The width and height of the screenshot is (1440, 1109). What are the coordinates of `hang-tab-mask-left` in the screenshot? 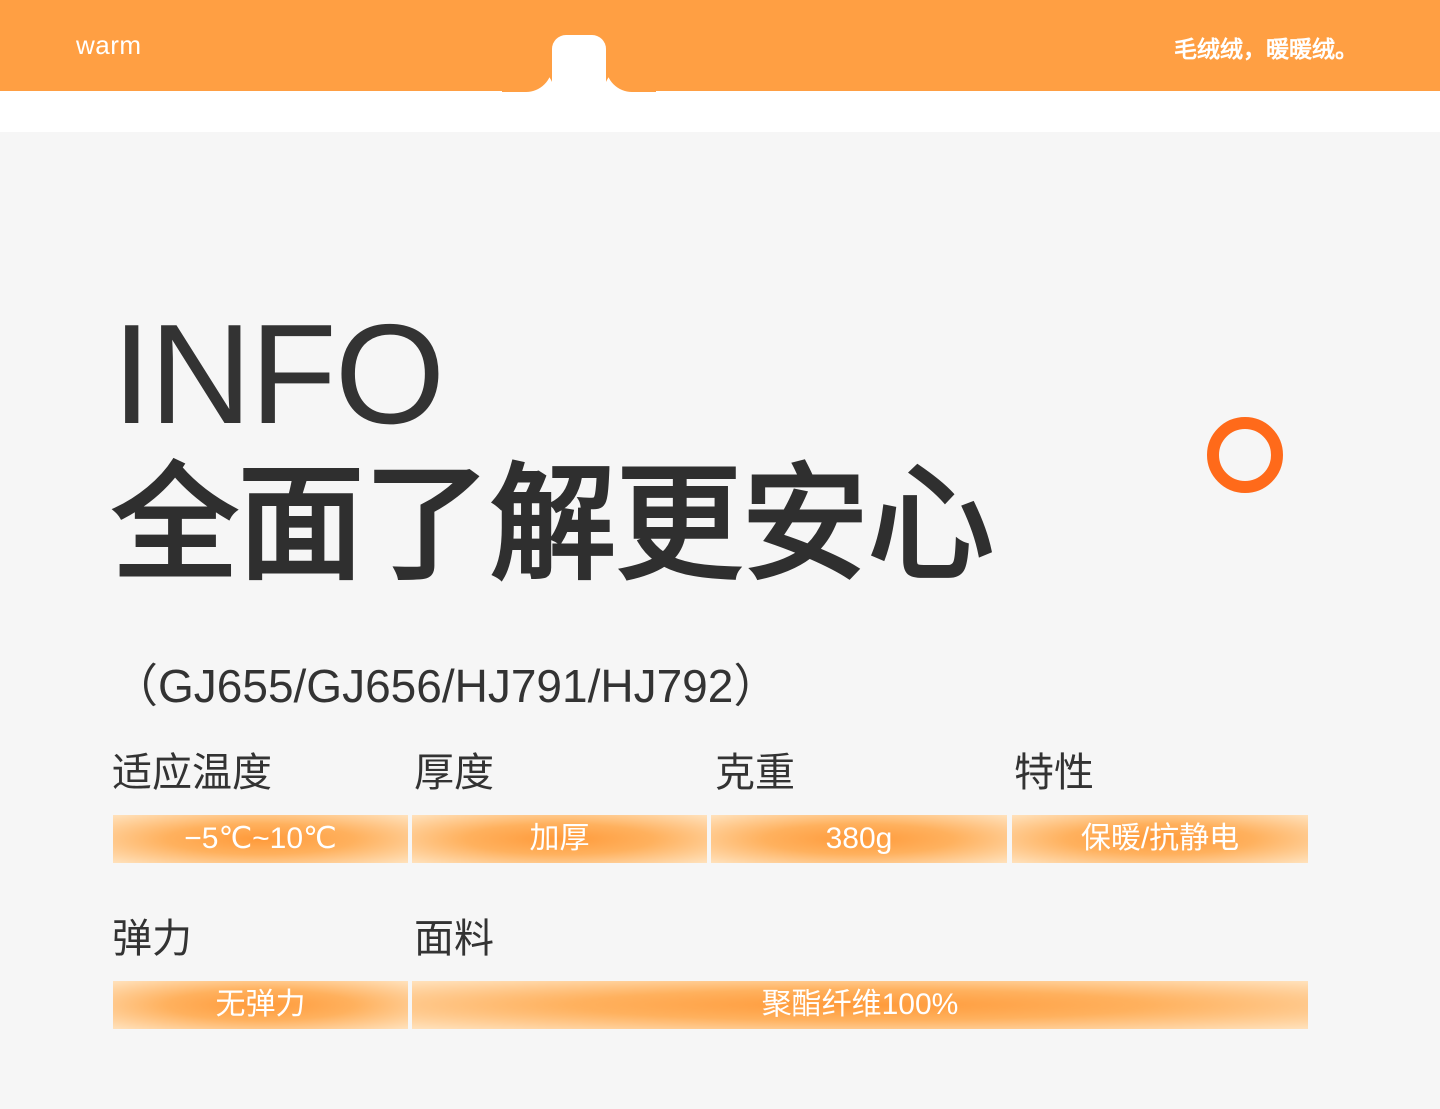 It's located at (527, 66).